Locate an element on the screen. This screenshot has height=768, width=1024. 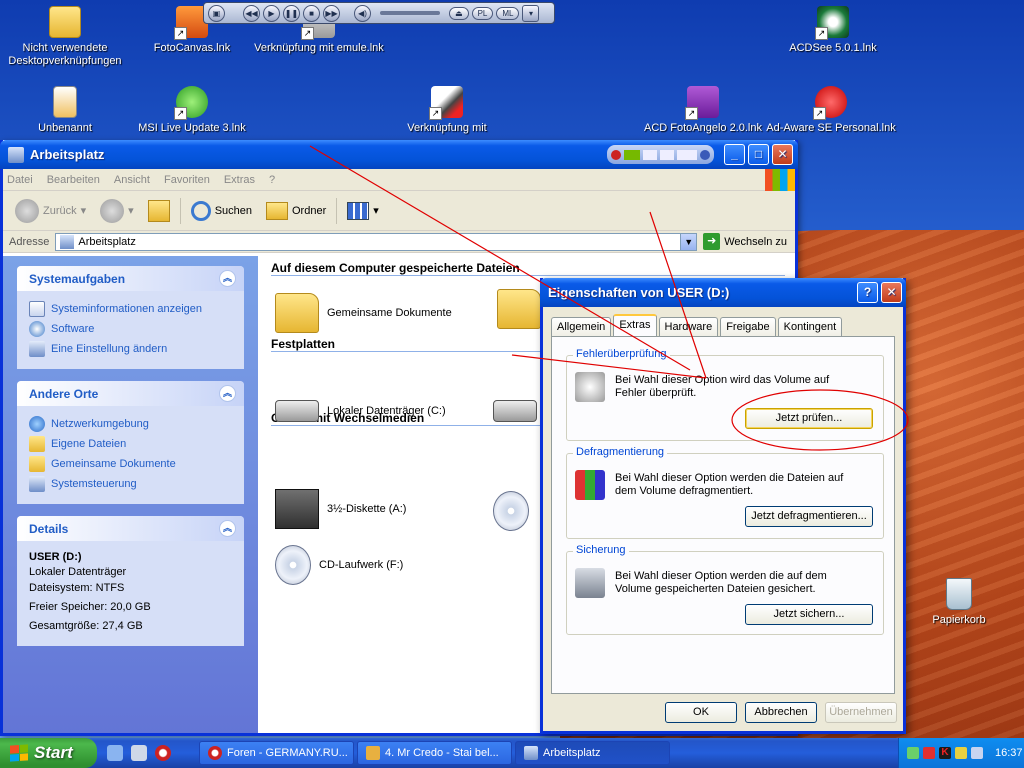
menu-tools: Extras is located at coordinates (239, 180).